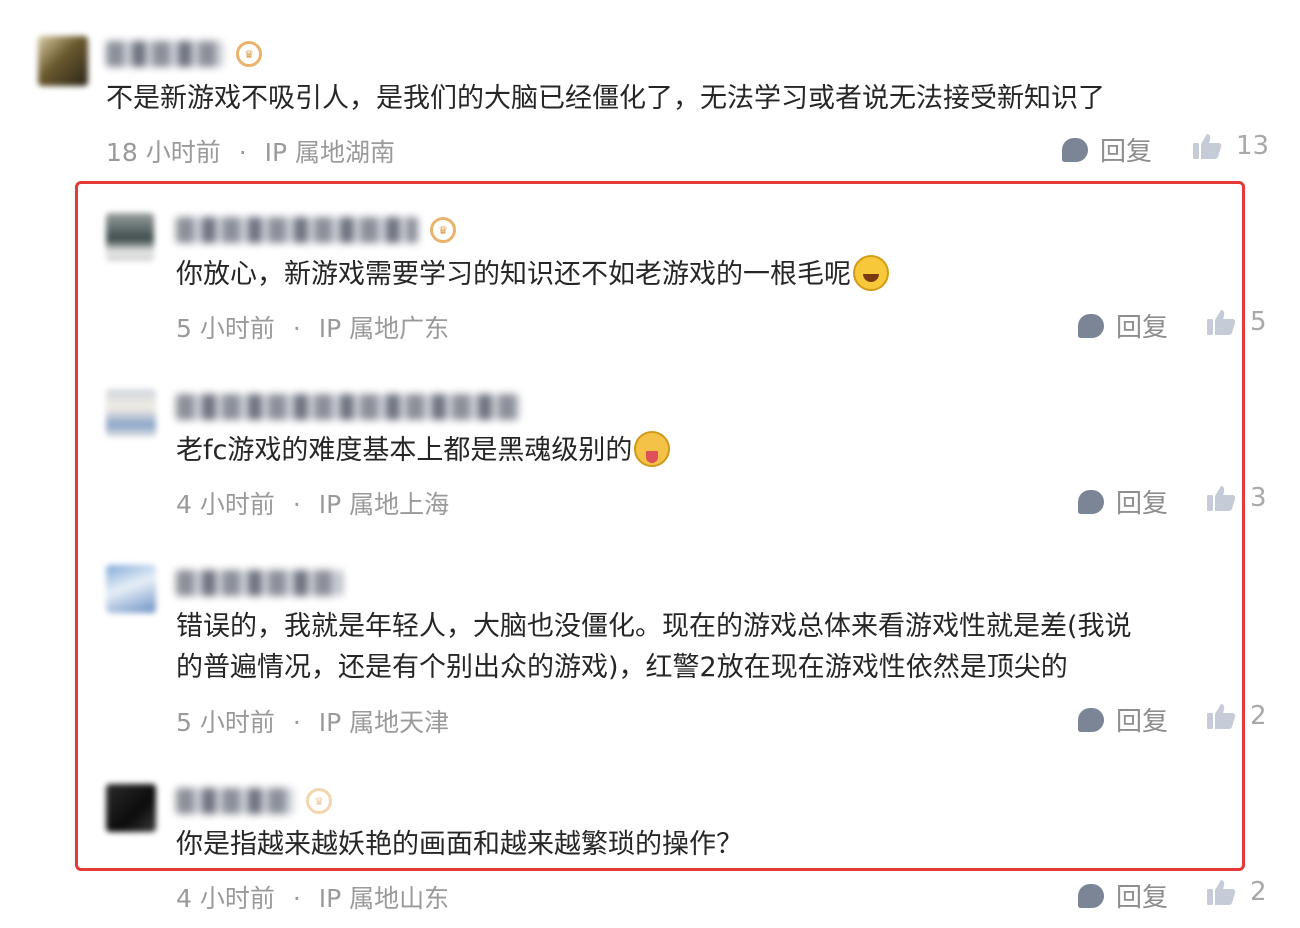 The height and width of the screenshot is (928, 1300). Describe the element at coordinates (384, 722) in the screenshot. I see `ip-location: IP 属地天津` at that location.